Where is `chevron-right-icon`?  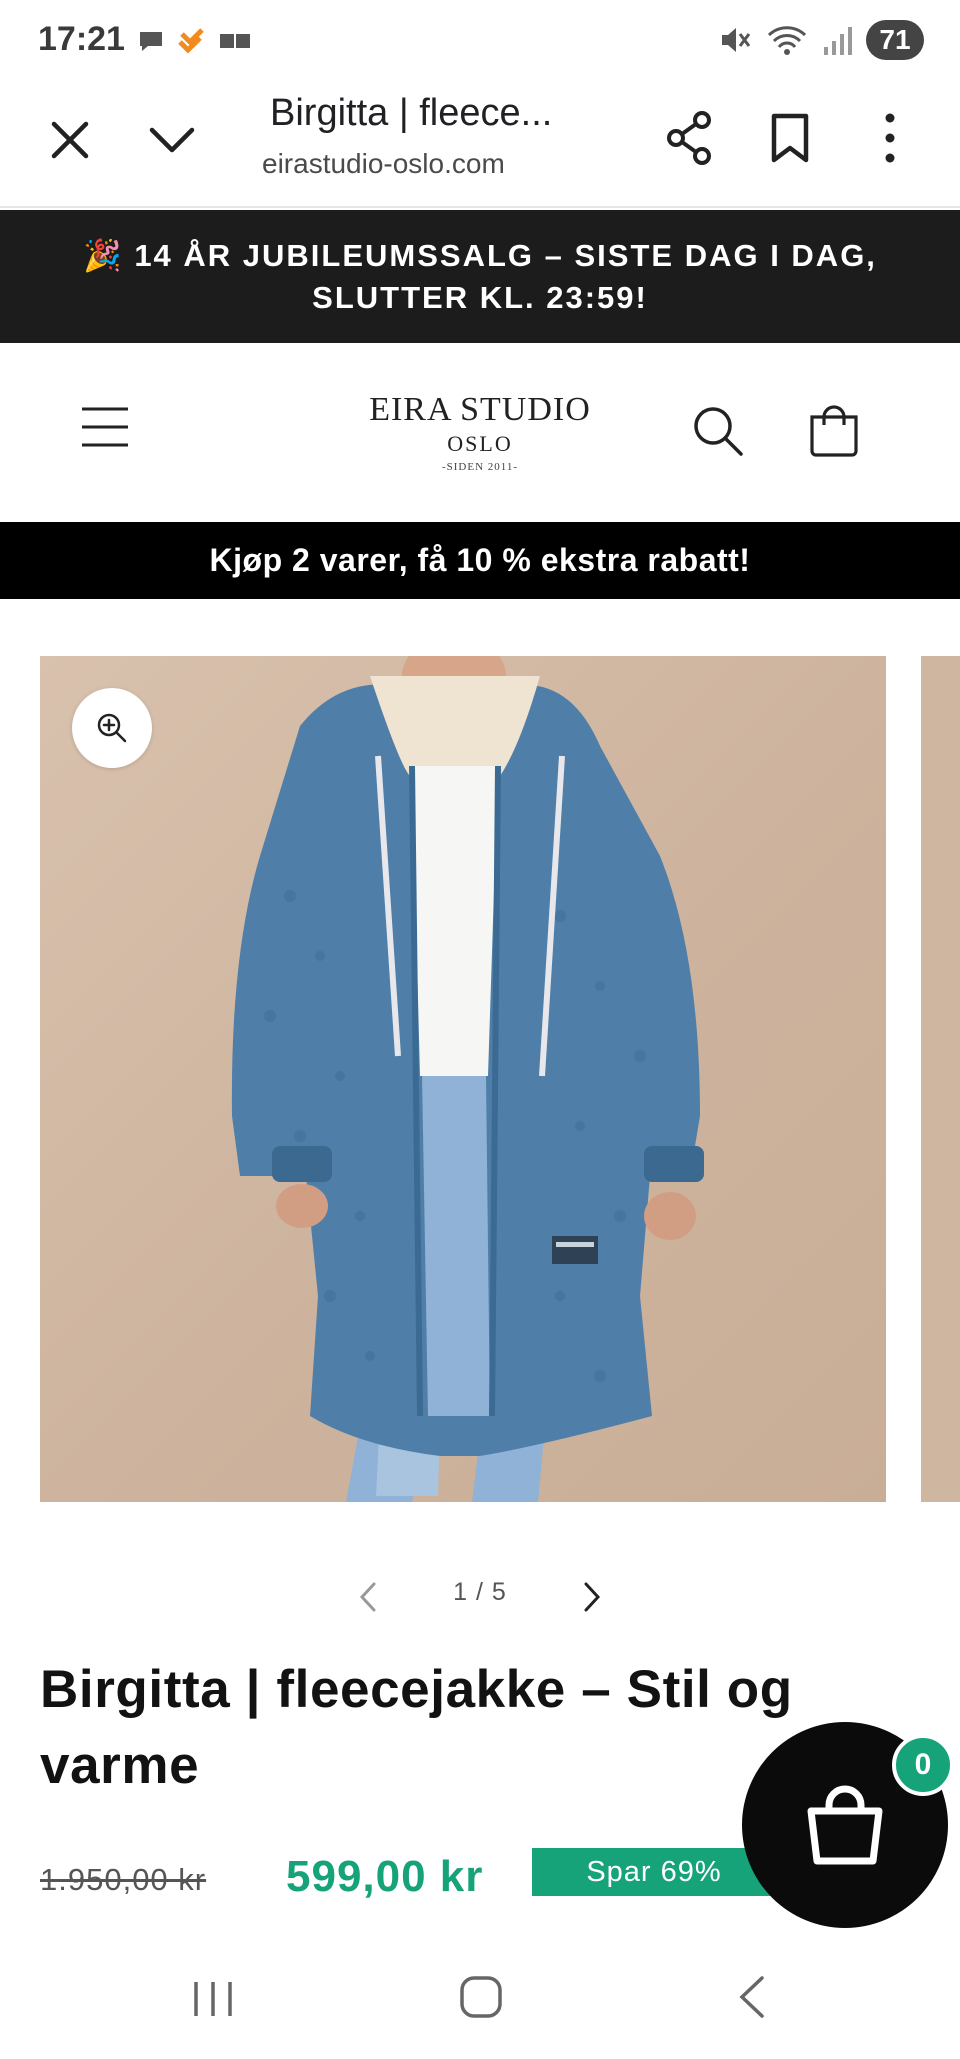
chevron-right-icon is located at coordinates (592, 1597).